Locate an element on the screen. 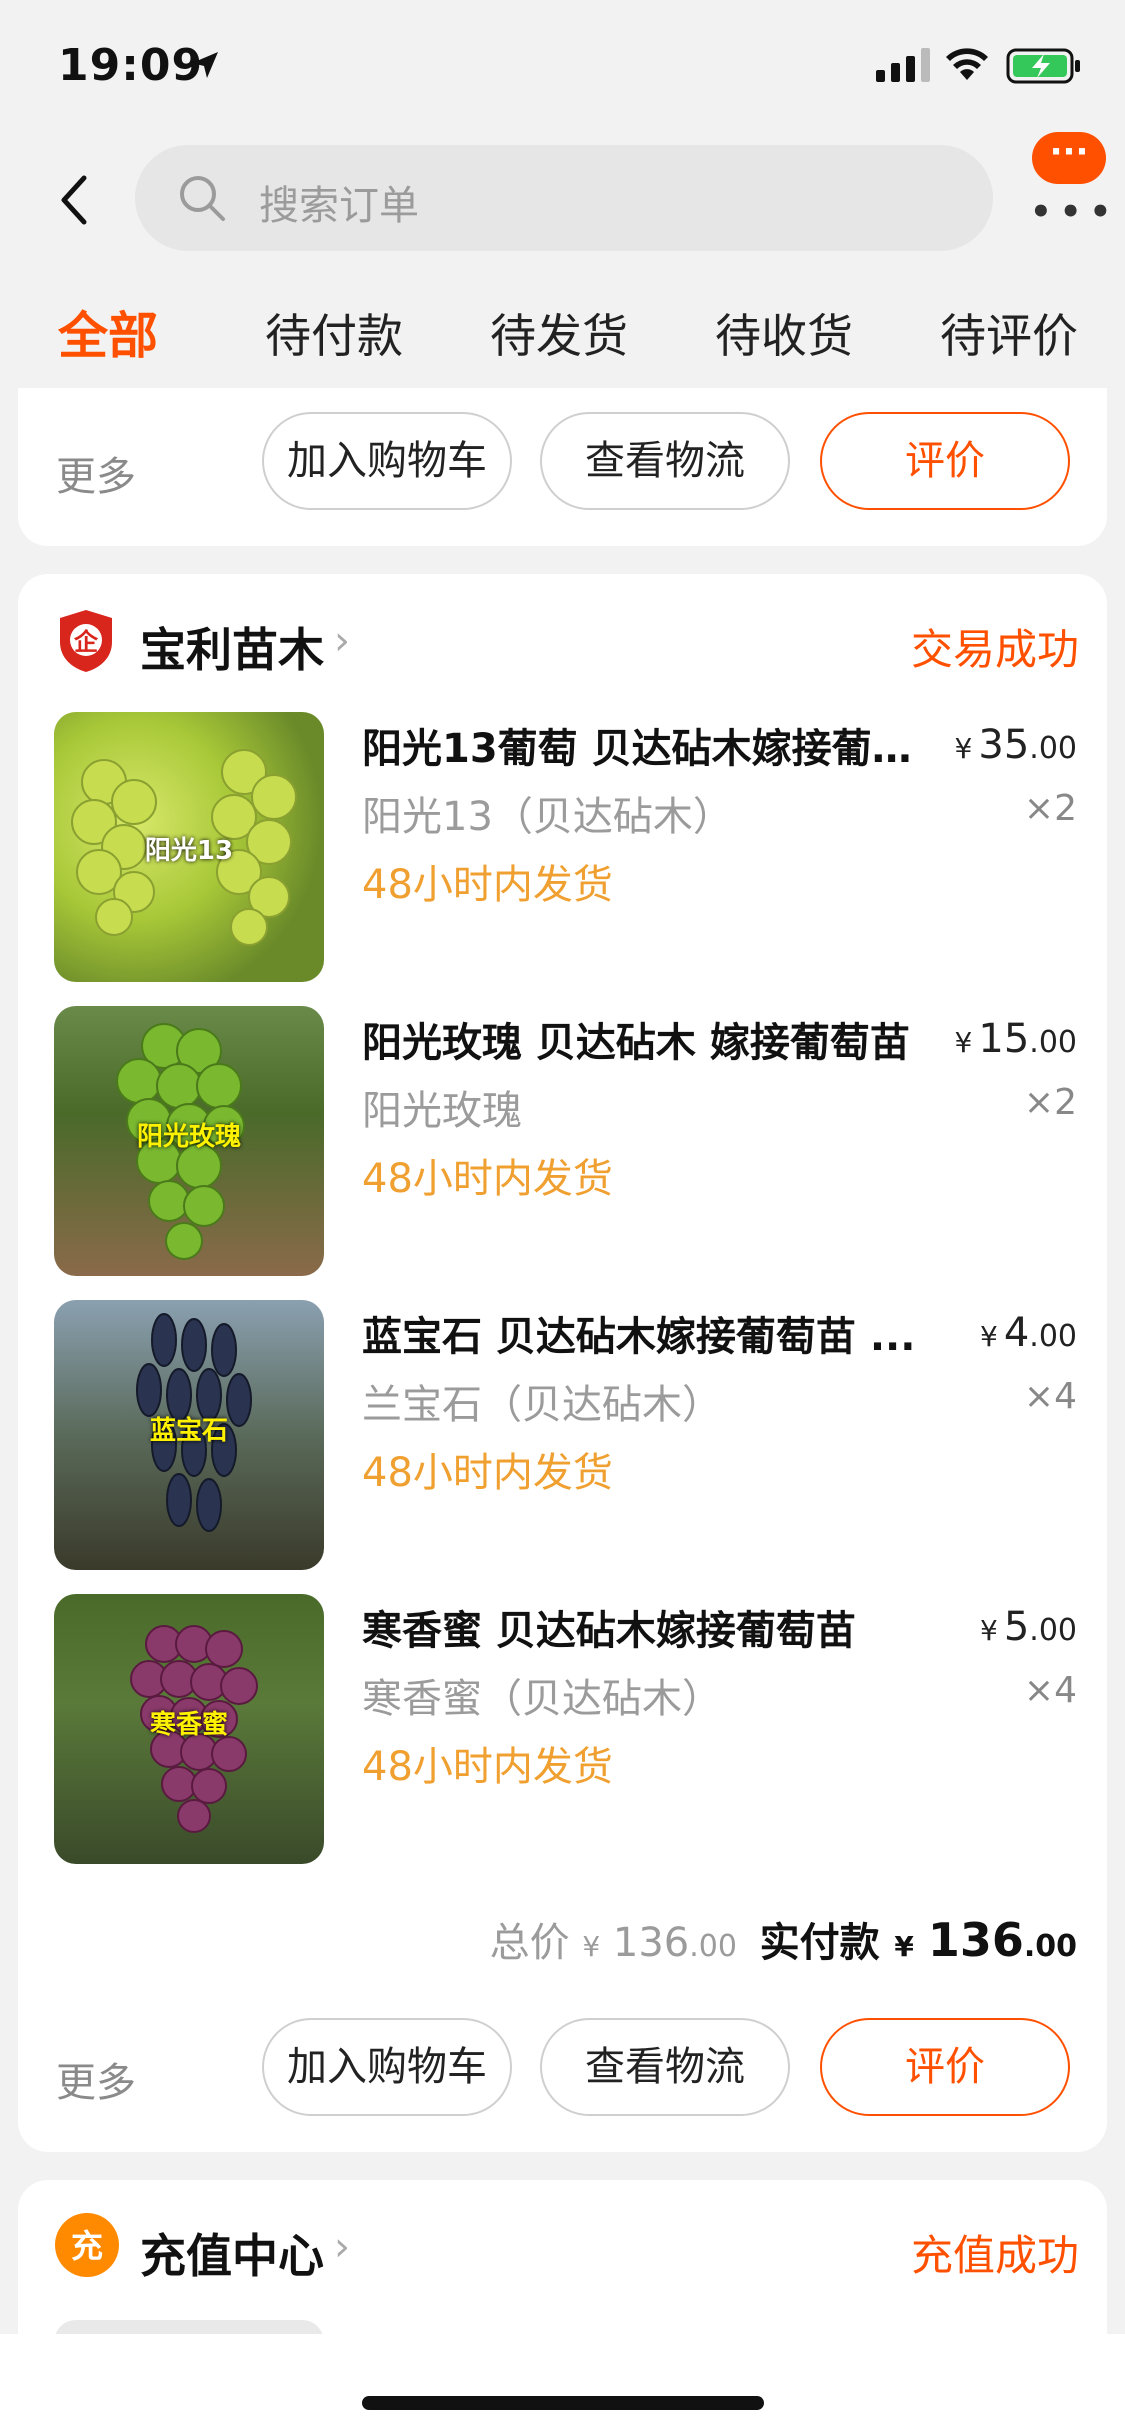 This screenshot has width=1125, height=2436. paid-label: 实付款 is located at coordinates (819, 1943).